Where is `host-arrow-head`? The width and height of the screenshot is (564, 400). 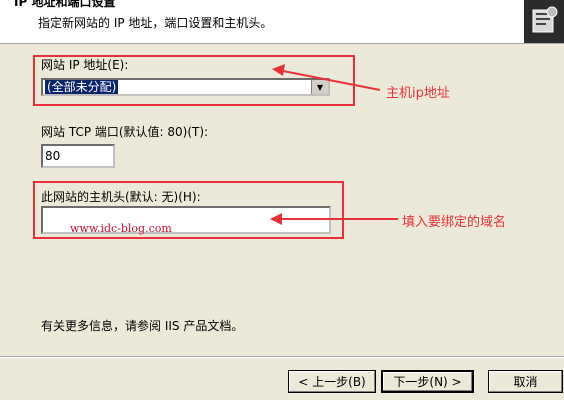 host-arrow-head is located at coordinates (276, 219).